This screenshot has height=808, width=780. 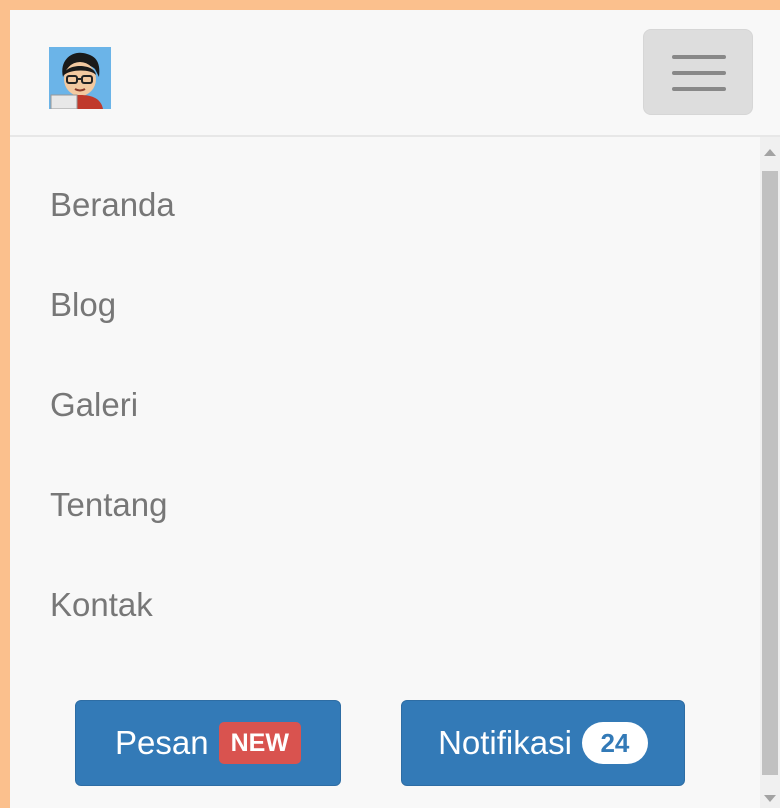 What do you see at coordinates (699, 57) in the screenshot?
I see `hamburger-menu-icon` at bounding box center [699, 57].